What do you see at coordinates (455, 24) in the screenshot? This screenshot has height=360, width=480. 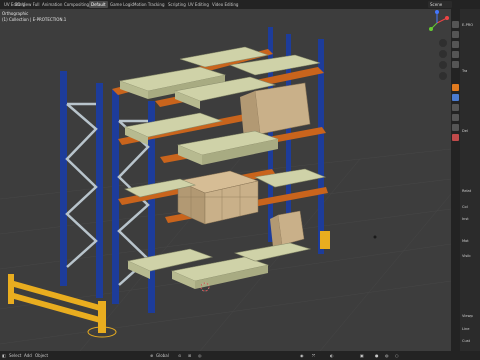 I see `tool-tab-icon` at bounding box center [455, 24].